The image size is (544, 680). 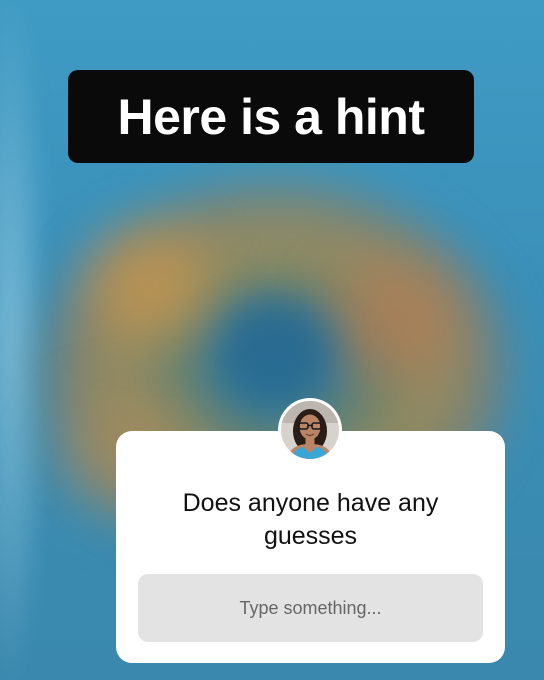 What do you see at coordinates (310, 519) in the screenshot?
I see `question-text: Does anyone have any guesses` at bounding box center [310, 519].